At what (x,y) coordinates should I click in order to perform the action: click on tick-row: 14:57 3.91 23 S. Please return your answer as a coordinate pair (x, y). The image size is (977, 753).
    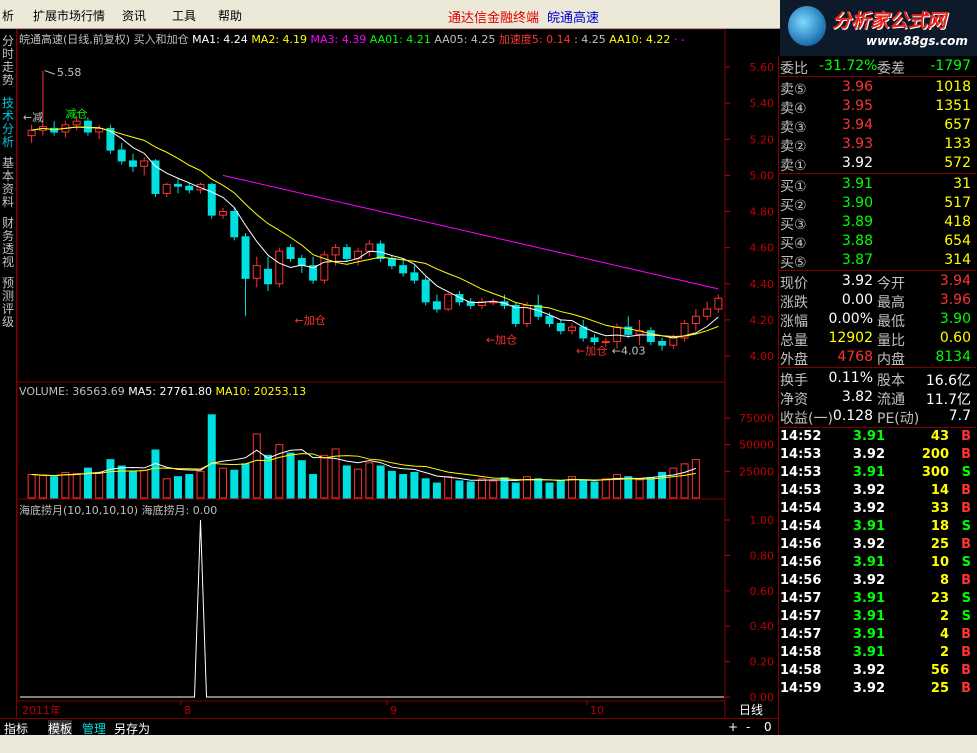
    Looking at the image, I should click on (877, 600).